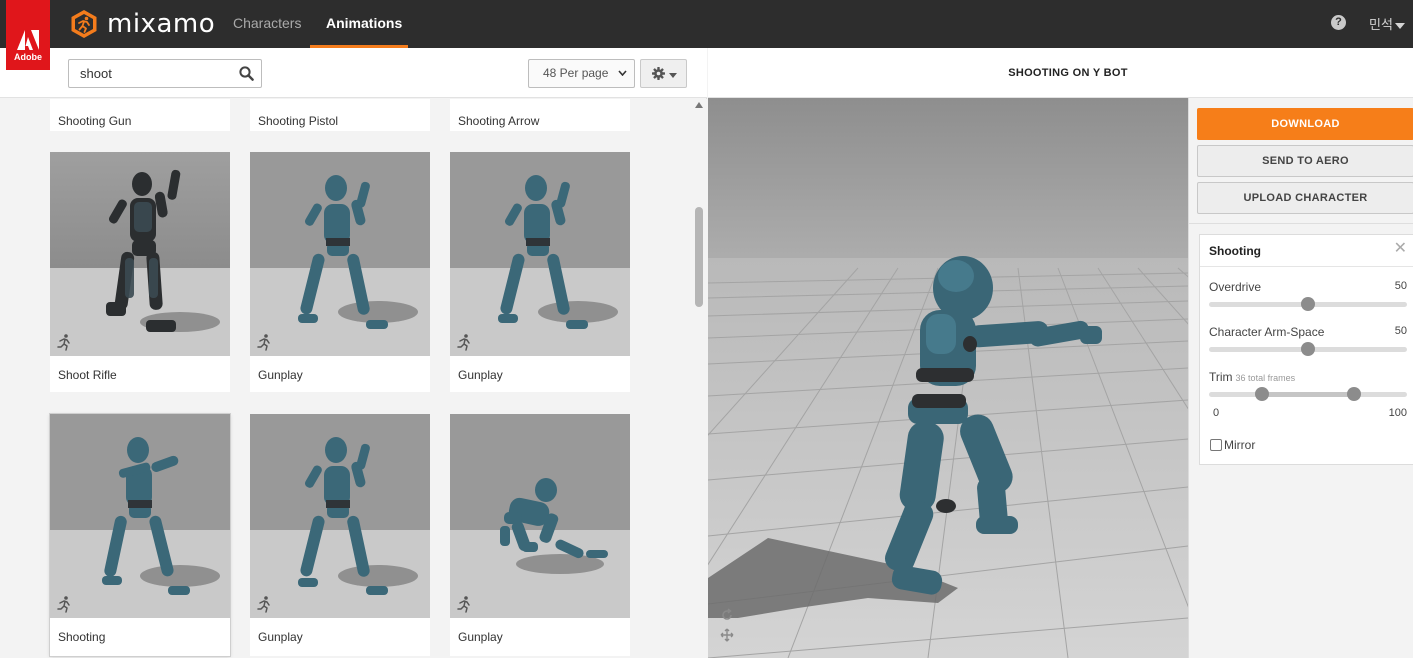  What do you see at coordinates (576, 73) in the screenshot?
I see `per-page-value: 48 Per page` at bounding box center [576, 73].